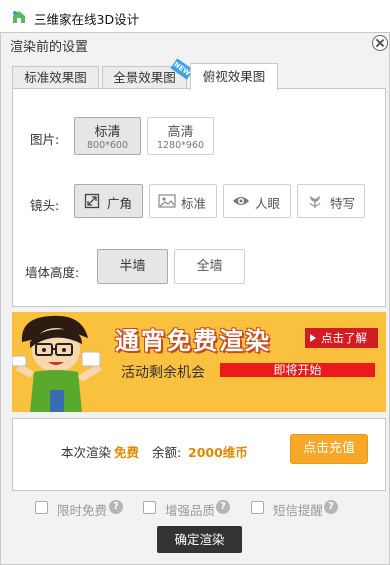  What do you see at coordinates (180, 145) in the screenshot?
I see `quality-hd-resolution: 1280*960` at bounding box center [180, 145].